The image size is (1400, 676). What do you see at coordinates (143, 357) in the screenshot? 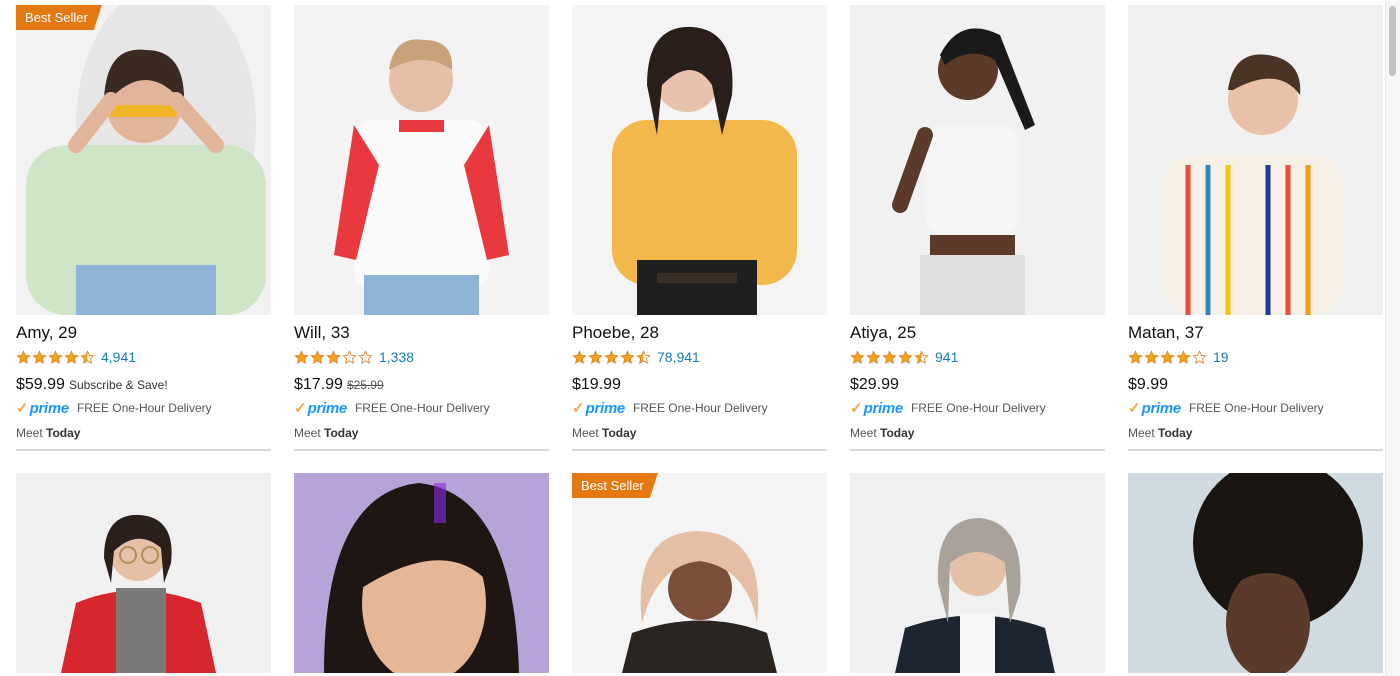
I see `rating-row: 4,941` at bounding box center [143, 357].